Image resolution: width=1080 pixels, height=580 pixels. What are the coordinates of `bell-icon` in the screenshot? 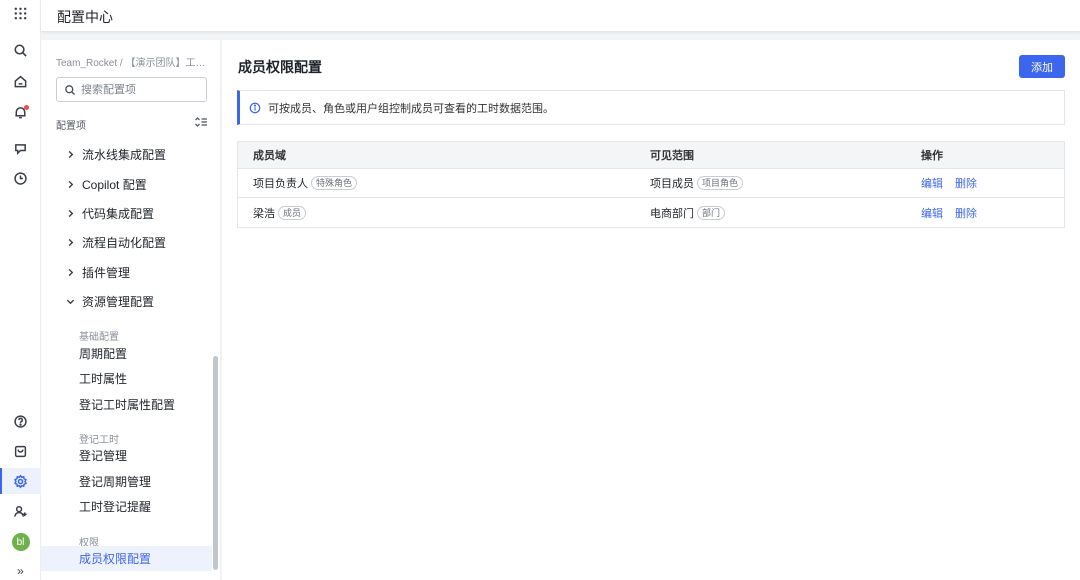 It's located at (20, 112).